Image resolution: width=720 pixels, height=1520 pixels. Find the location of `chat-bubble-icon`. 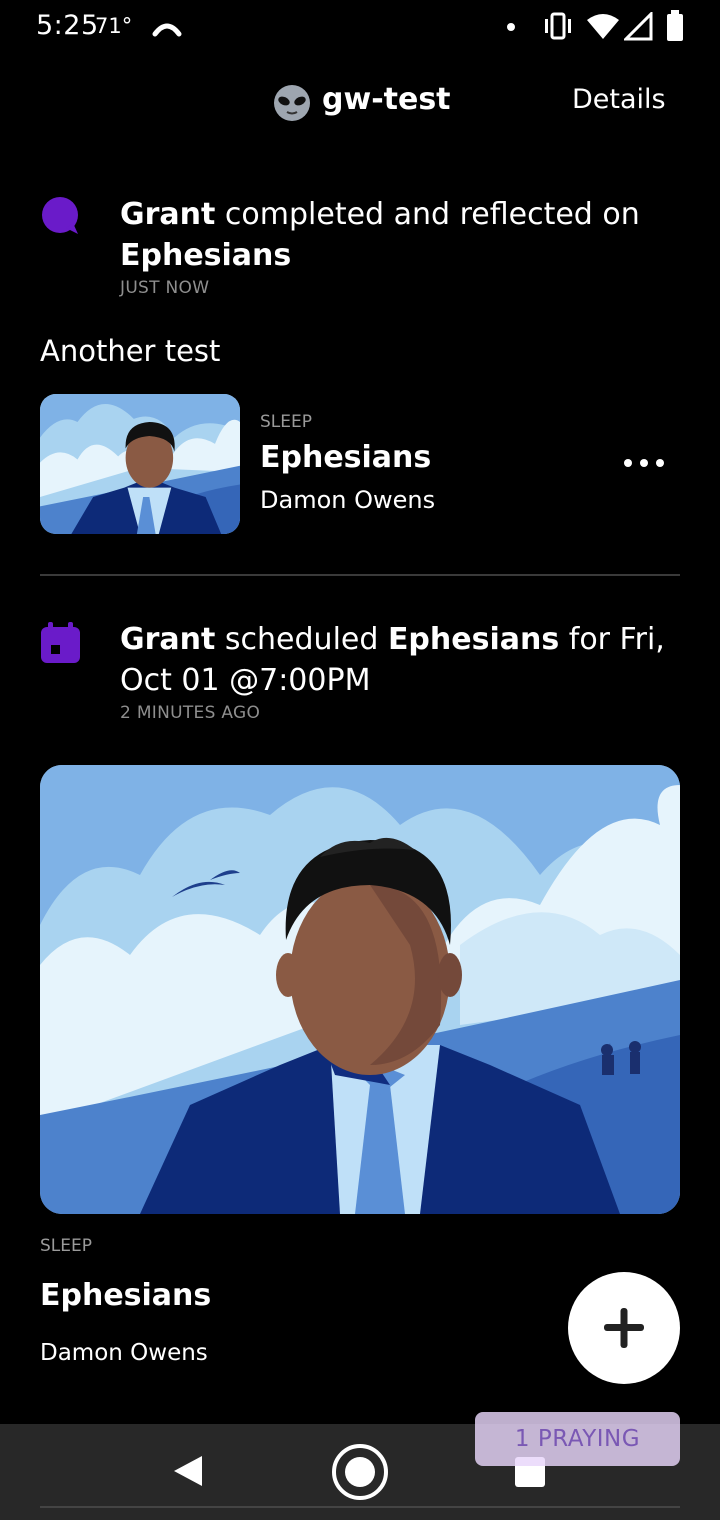

chat-bubble-icon is located at coordinates (60, 215).